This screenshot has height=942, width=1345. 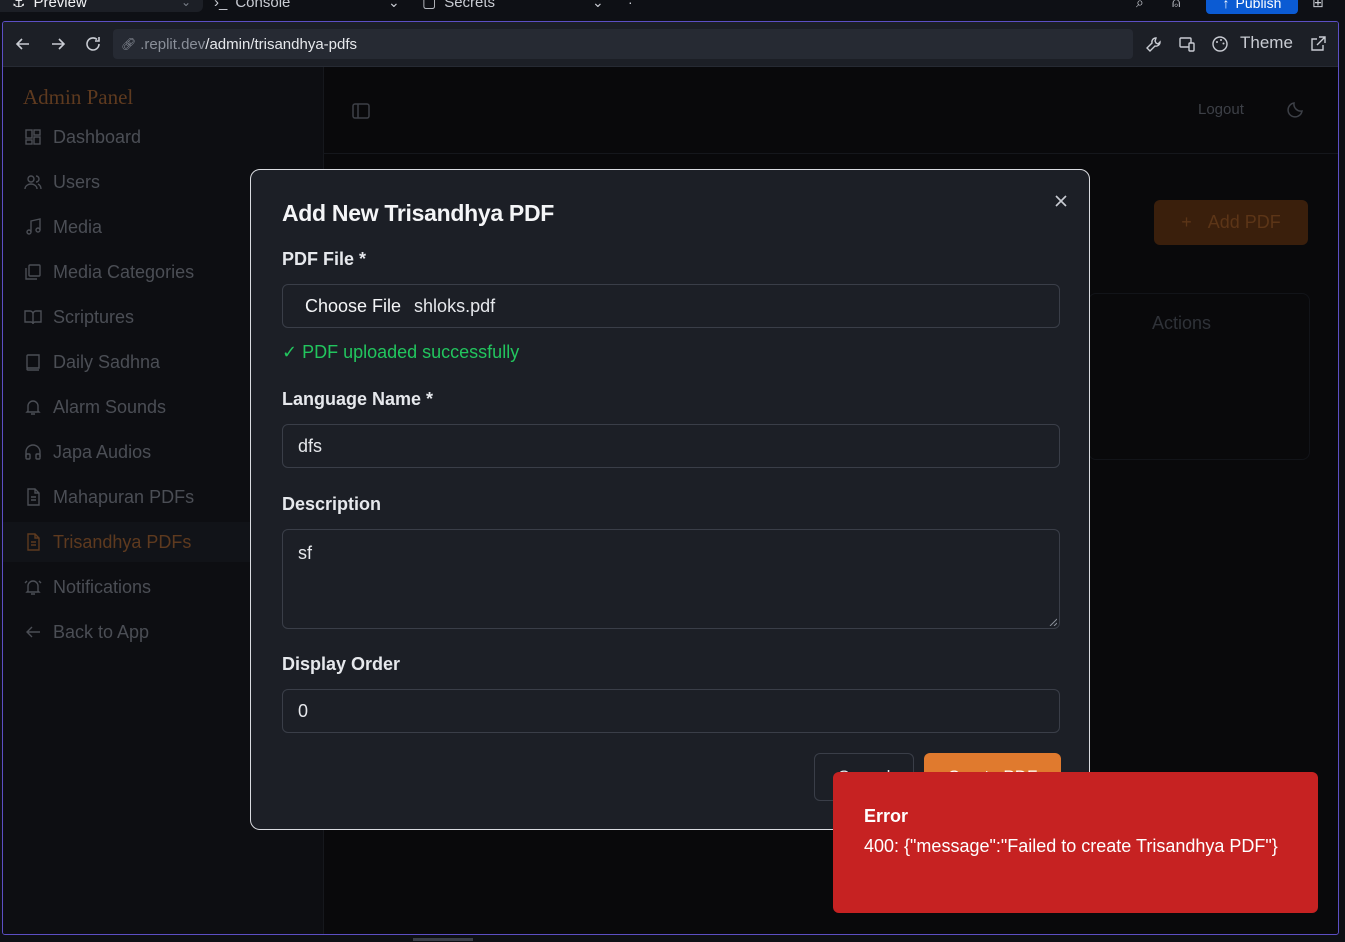 I want to click on book-open-icon, so click(x=33, y=317).